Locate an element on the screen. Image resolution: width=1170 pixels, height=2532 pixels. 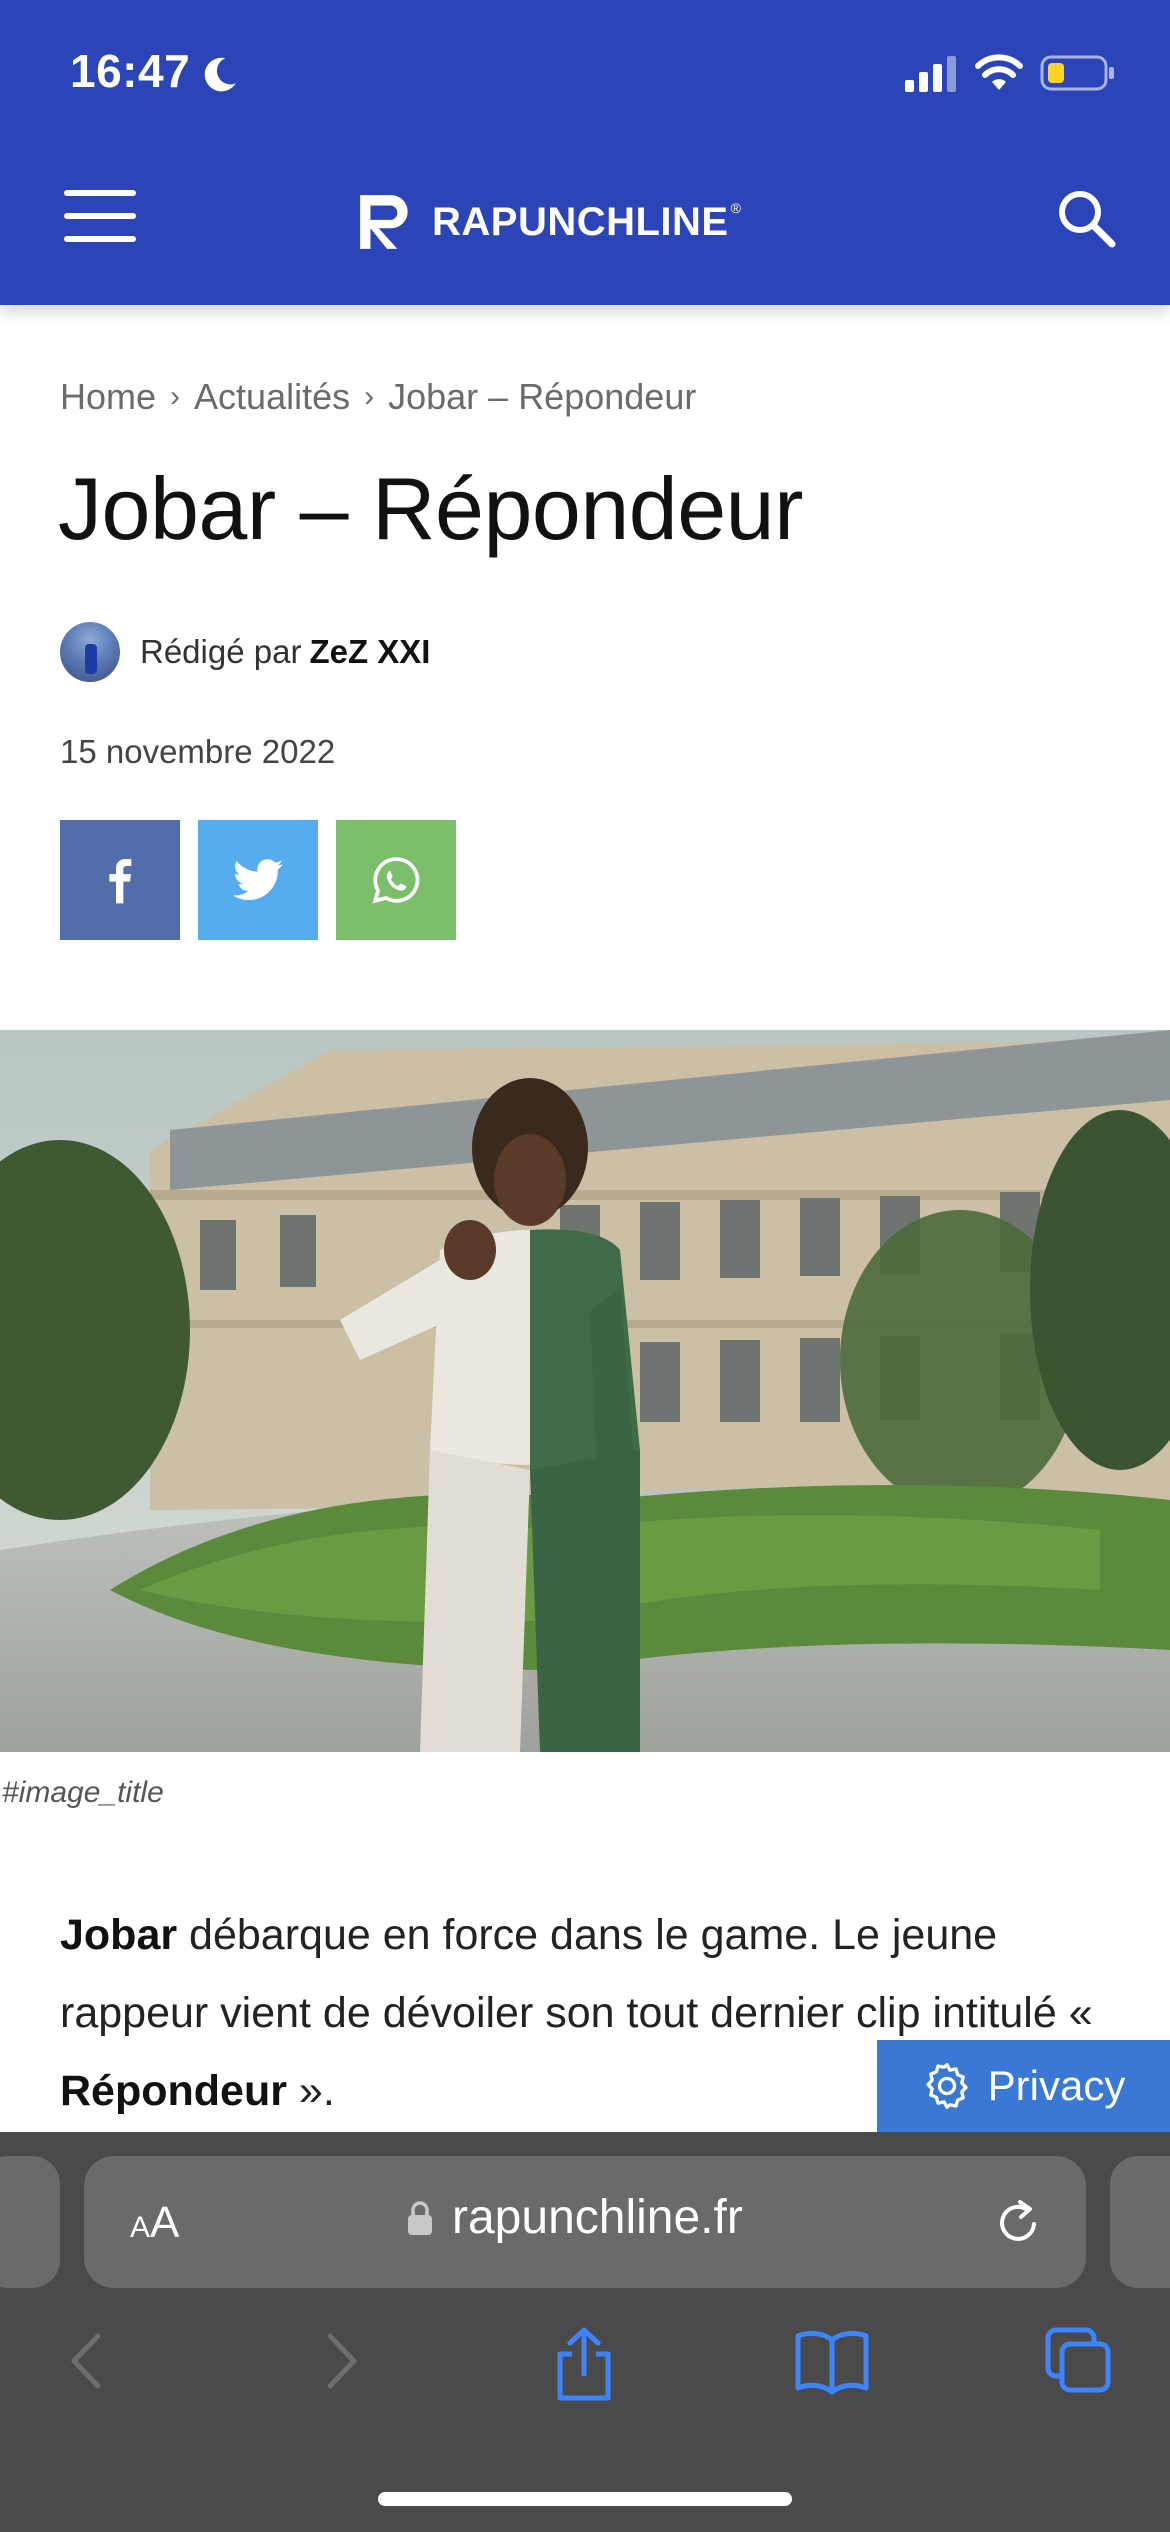
logo-mark-icon is located at coordinates (384, 222).